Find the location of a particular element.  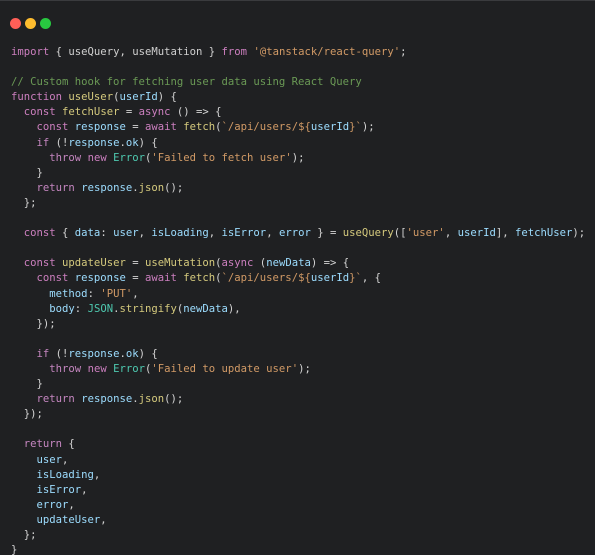

code-token: newData is located at coordinates (205, 308).